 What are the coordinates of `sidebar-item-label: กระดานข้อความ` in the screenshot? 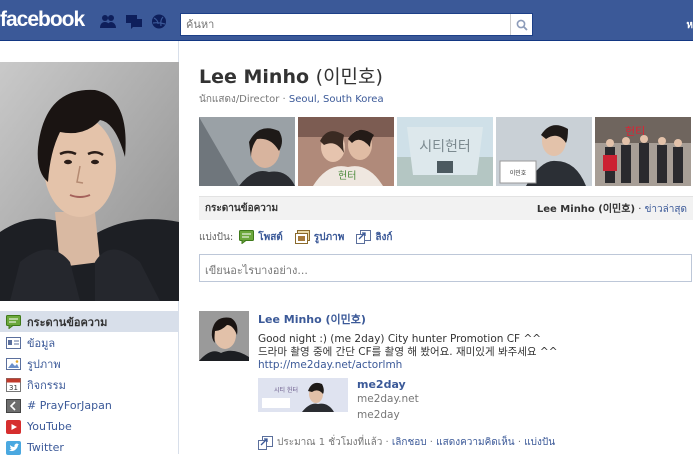 It's located at (67, 322).